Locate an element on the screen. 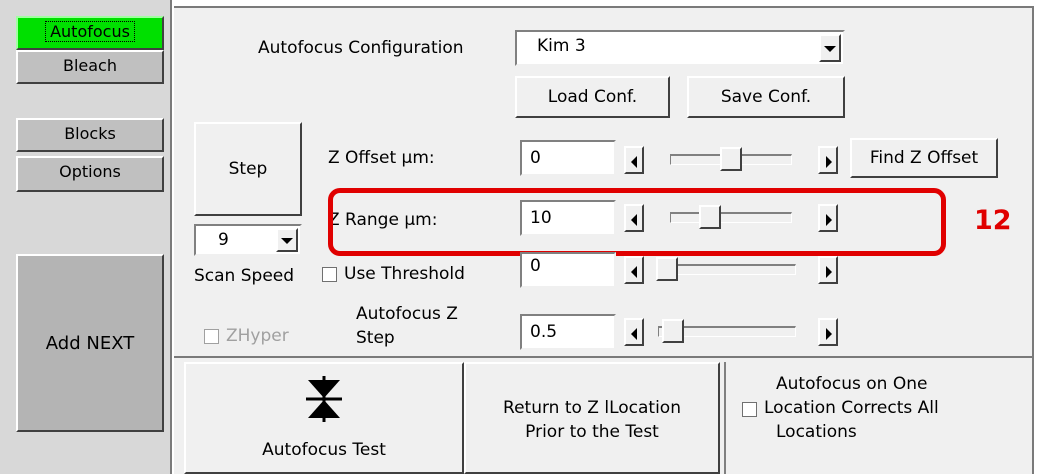 This screenshot has width=1044, height=474. step-select-value: 9 is located at coordinates (223, 240).